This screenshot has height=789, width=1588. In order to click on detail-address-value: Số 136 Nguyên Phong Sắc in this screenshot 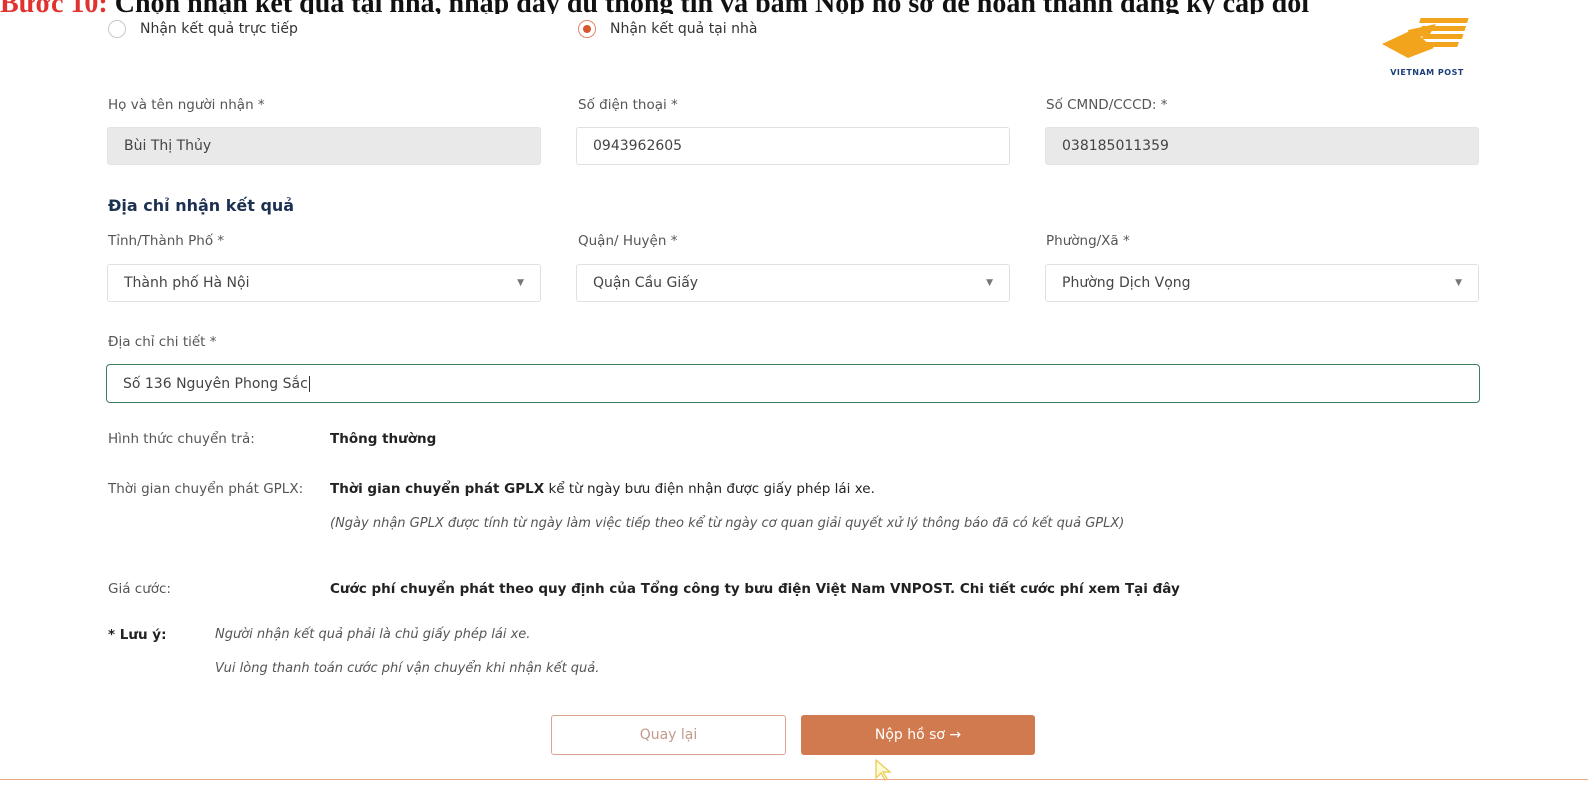, I will do `click(215, 383)`.